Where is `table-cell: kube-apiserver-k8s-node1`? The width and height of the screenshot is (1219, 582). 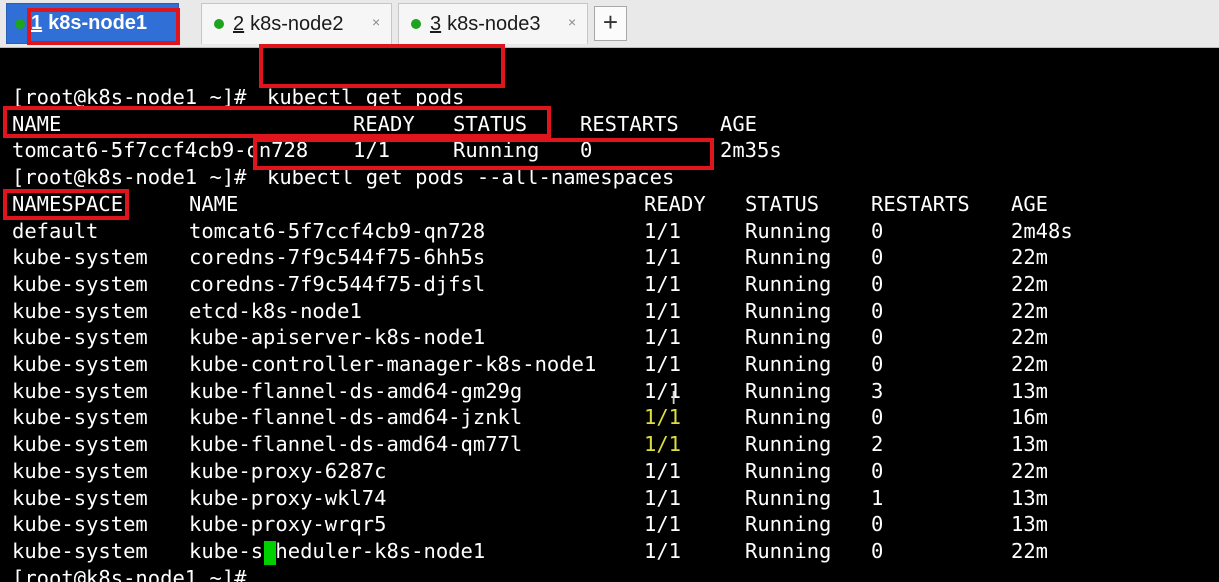 table-cell: kube-apiserver-k8s-node1 is located at coordinates (337, 337).